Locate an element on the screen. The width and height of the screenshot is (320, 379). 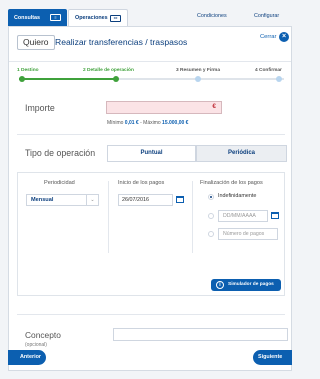
simulador-label: Simulador de pagos is located at coordinates (251, 284).